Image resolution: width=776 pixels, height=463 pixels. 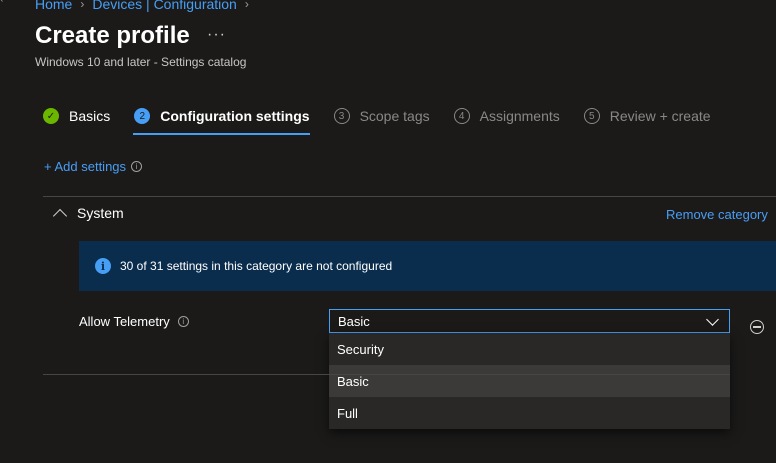 What do you see at coordinates (85, 166) in the screenshot?
I see `add-settings-label: + Add settings` at bounding box center [85, 166].